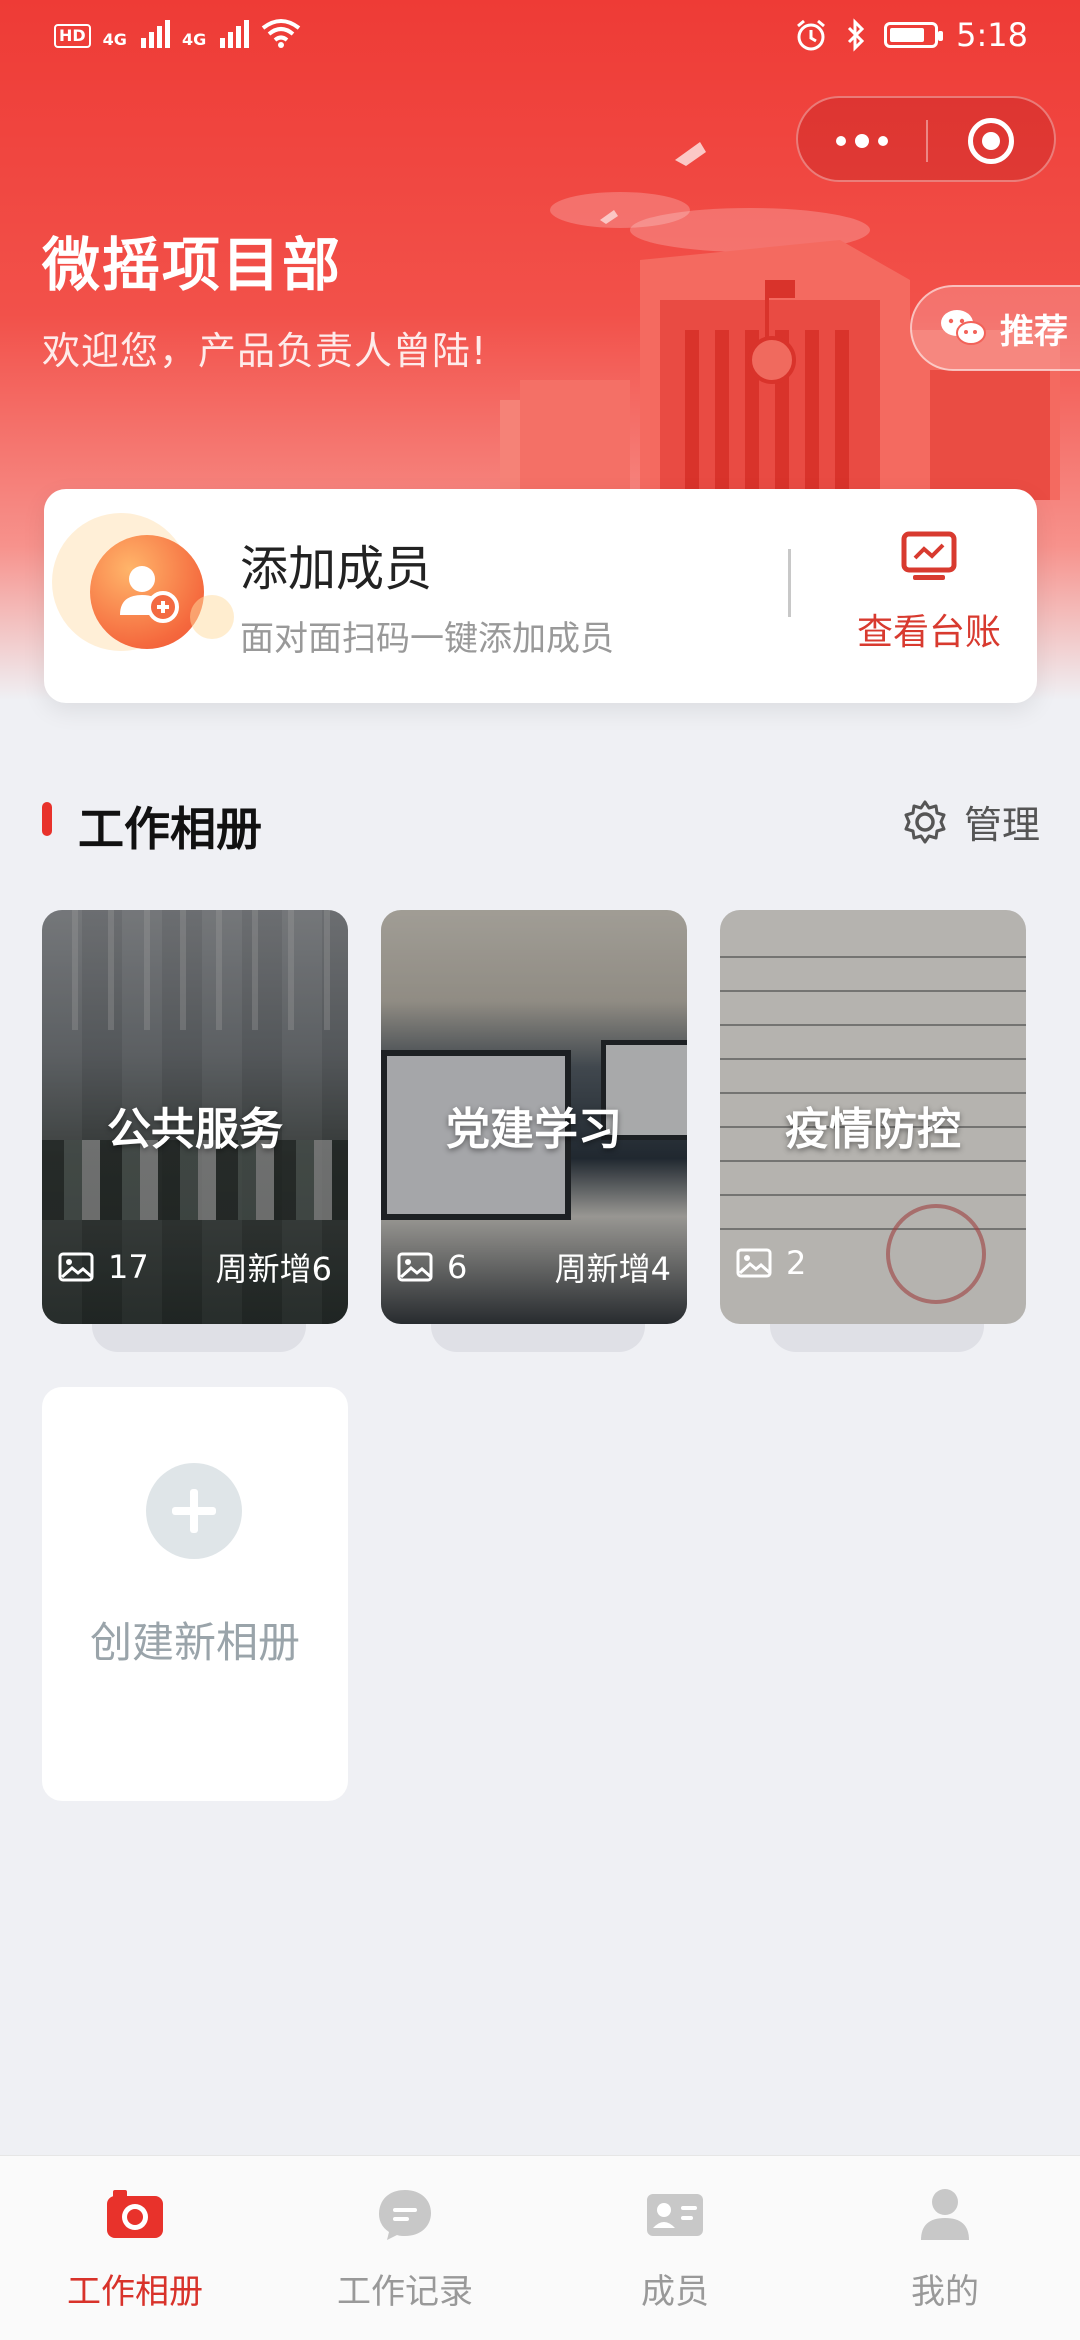  Describe the element at coordinates (914, 35) in the screenshot. I see `battery-icon` at that location.